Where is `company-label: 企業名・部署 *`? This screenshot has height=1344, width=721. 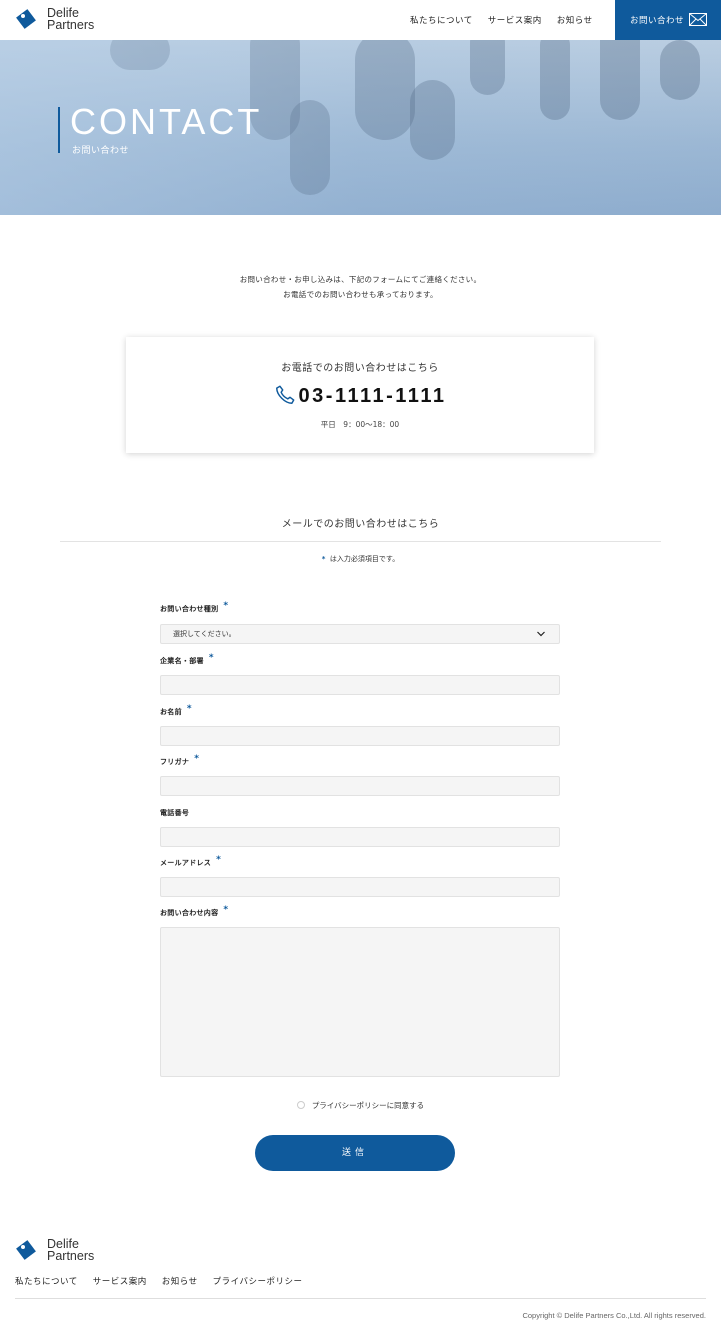 company-label: 企業名・部署 * is located at coordinates (187, 659).